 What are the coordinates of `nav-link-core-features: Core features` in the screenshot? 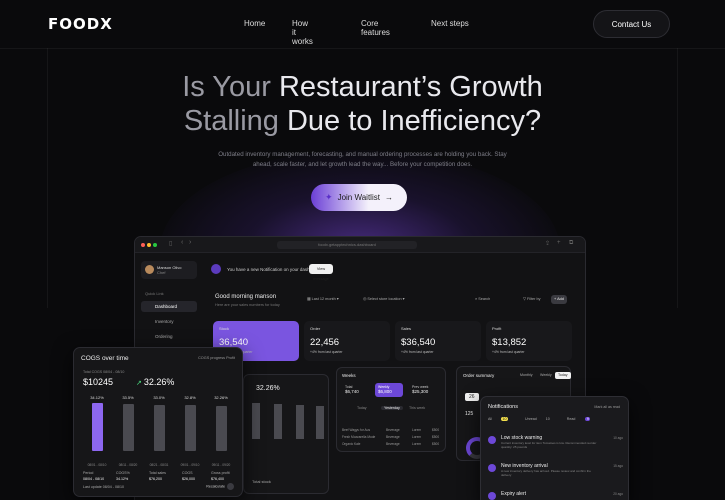 It's located at (375, 28).